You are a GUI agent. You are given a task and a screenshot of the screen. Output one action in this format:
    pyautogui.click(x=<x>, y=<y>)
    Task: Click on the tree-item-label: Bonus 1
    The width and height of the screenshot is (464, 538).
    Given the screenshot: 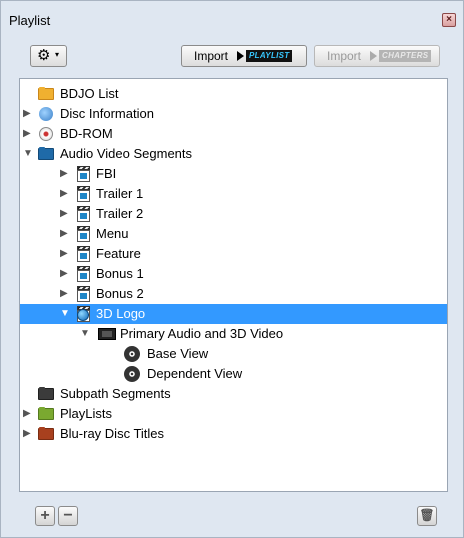 What is the action you would take?
    pyautogui.click(x=120, y=273)
    